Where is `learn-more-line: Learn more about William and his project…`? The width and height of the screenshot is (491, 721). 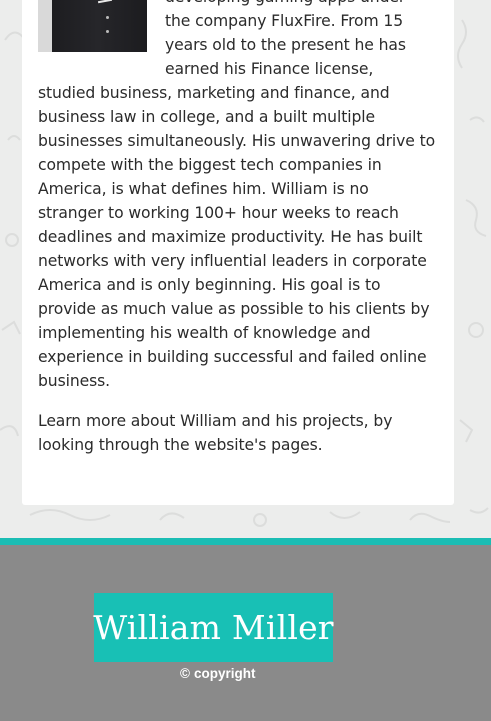 learn-more-line: Learn more about William and his project… is located at coordinates (215, 421).